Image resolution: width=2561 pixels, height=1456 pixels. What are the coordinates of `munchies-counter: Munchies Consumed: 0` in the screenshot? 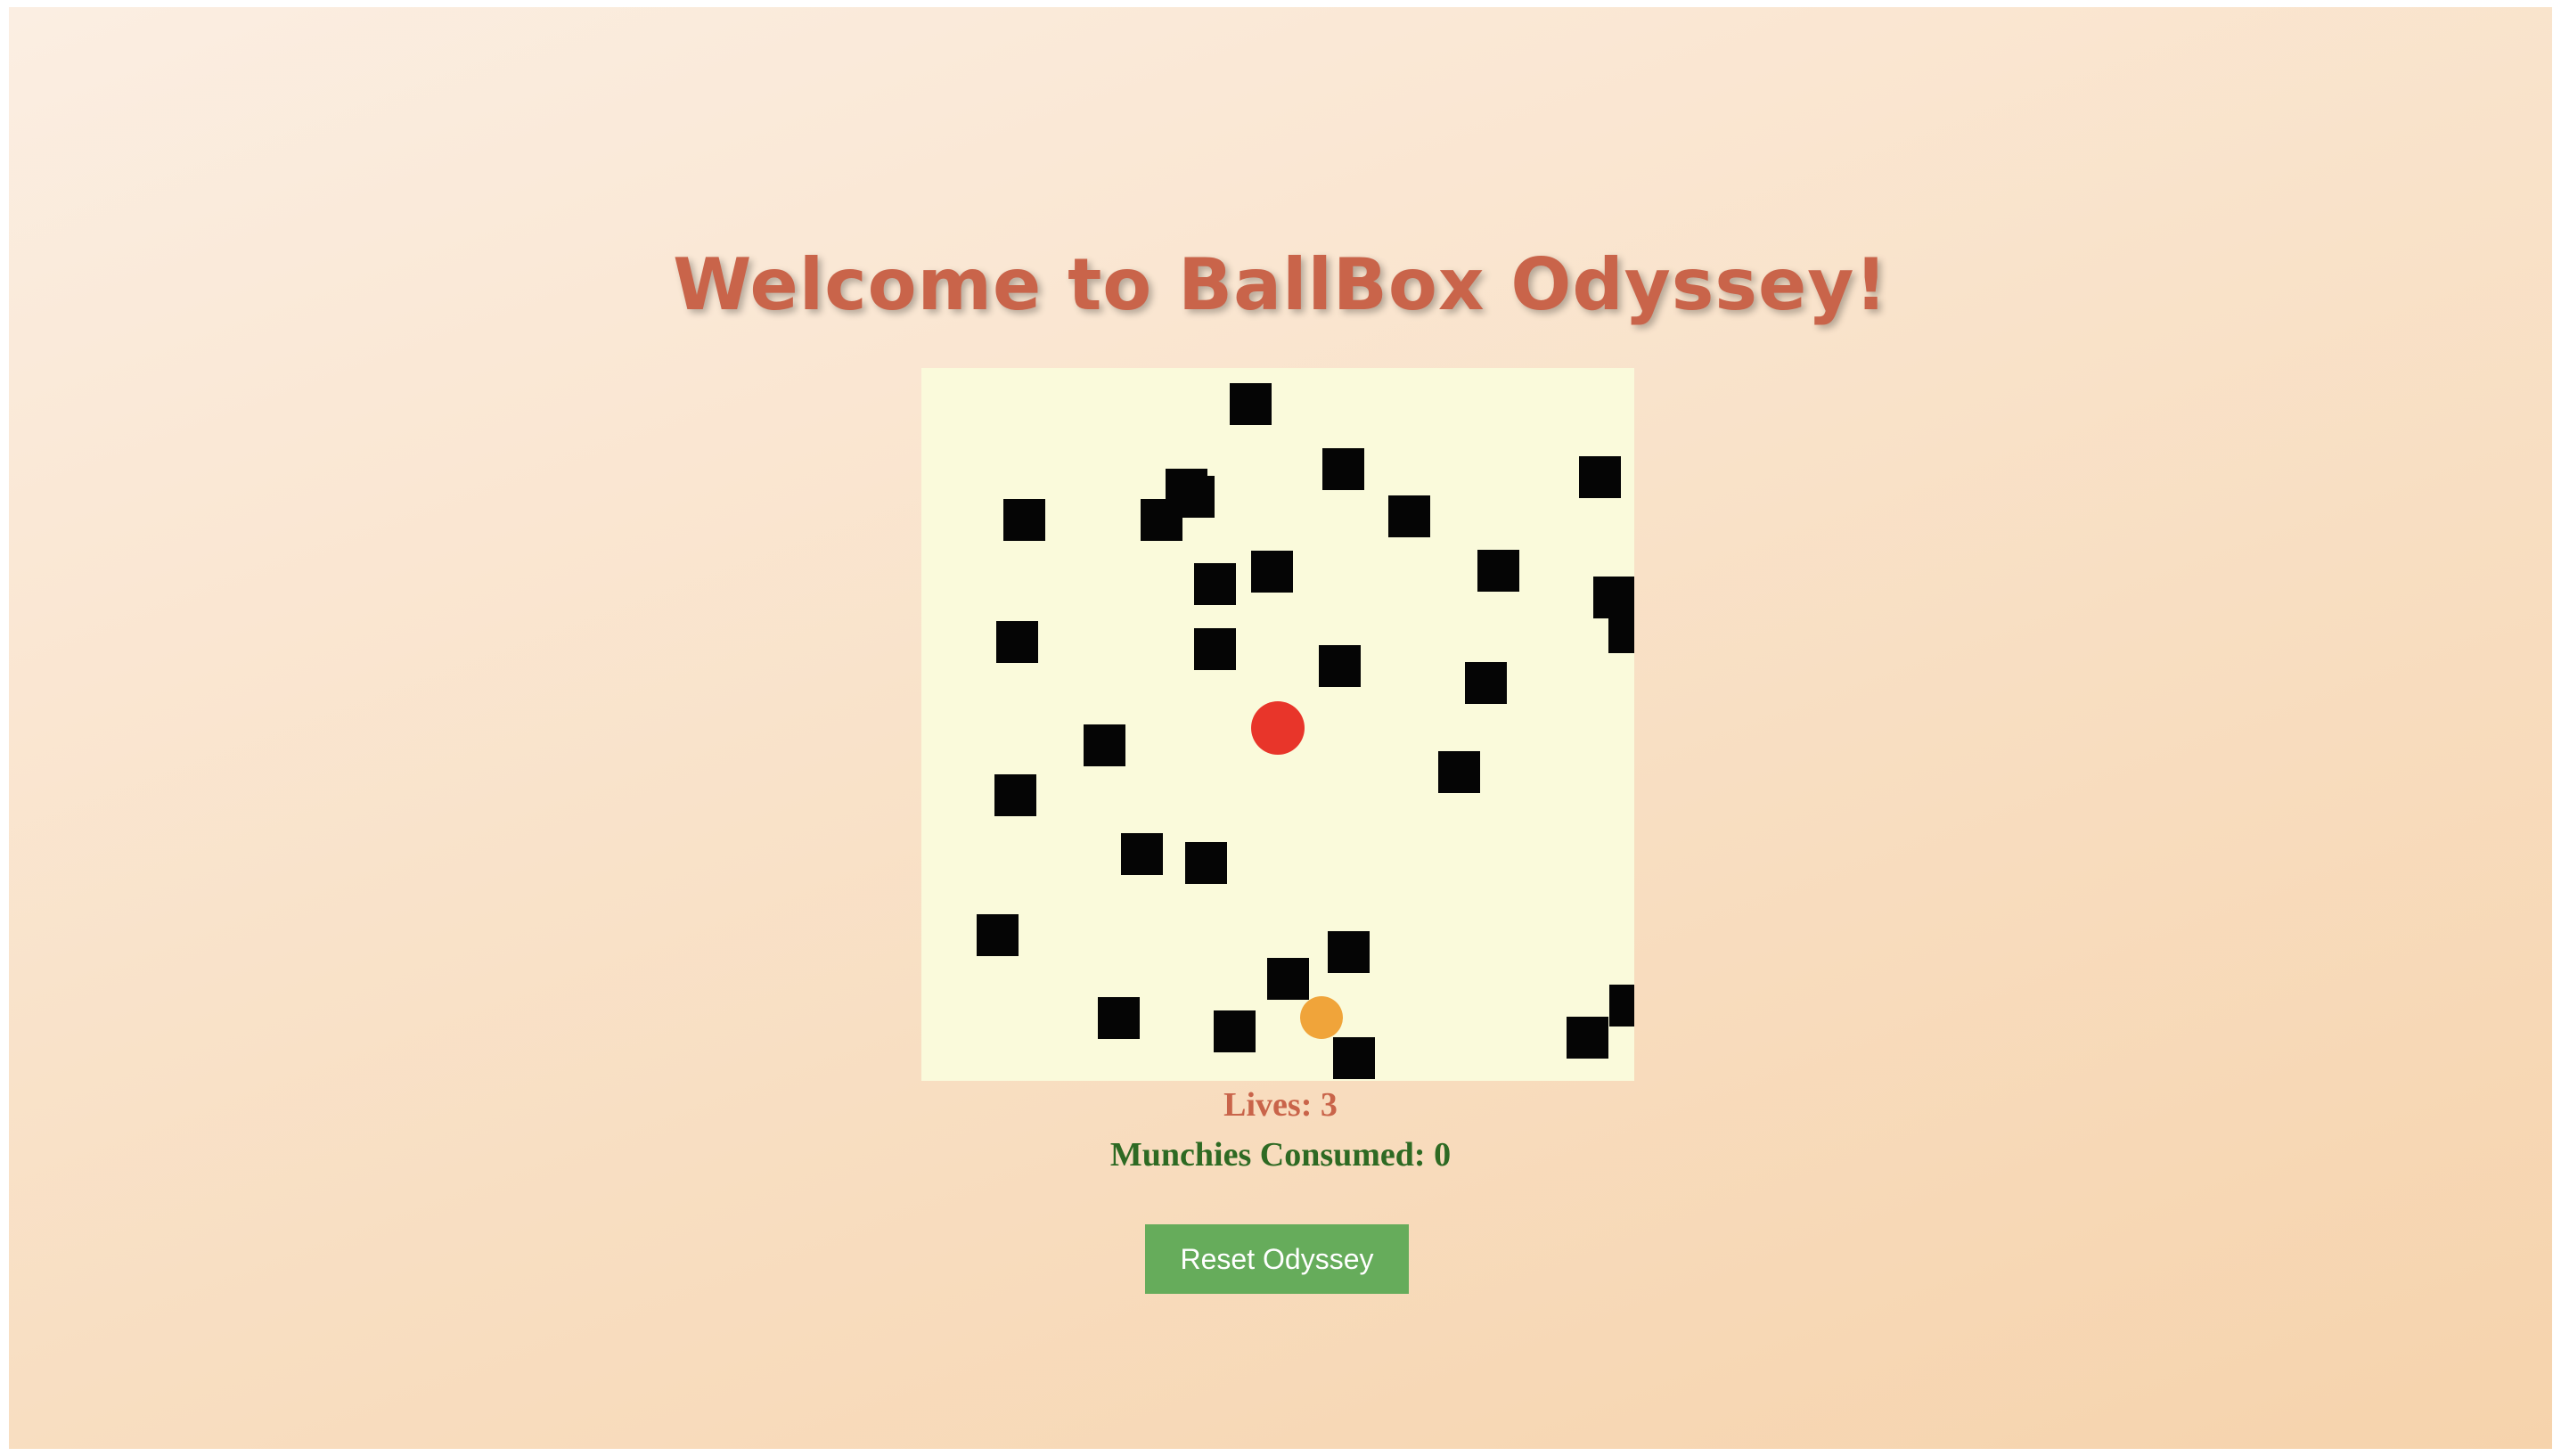 It's located at (1280, 1155).